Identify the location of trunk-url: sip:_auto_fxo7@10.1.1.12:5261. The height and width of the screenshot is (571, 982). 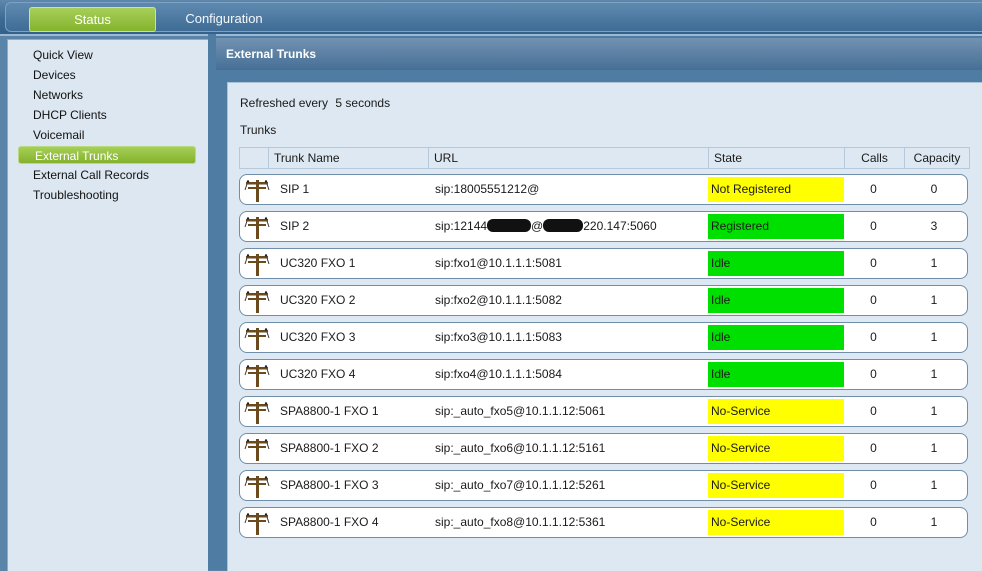
(520, 485).